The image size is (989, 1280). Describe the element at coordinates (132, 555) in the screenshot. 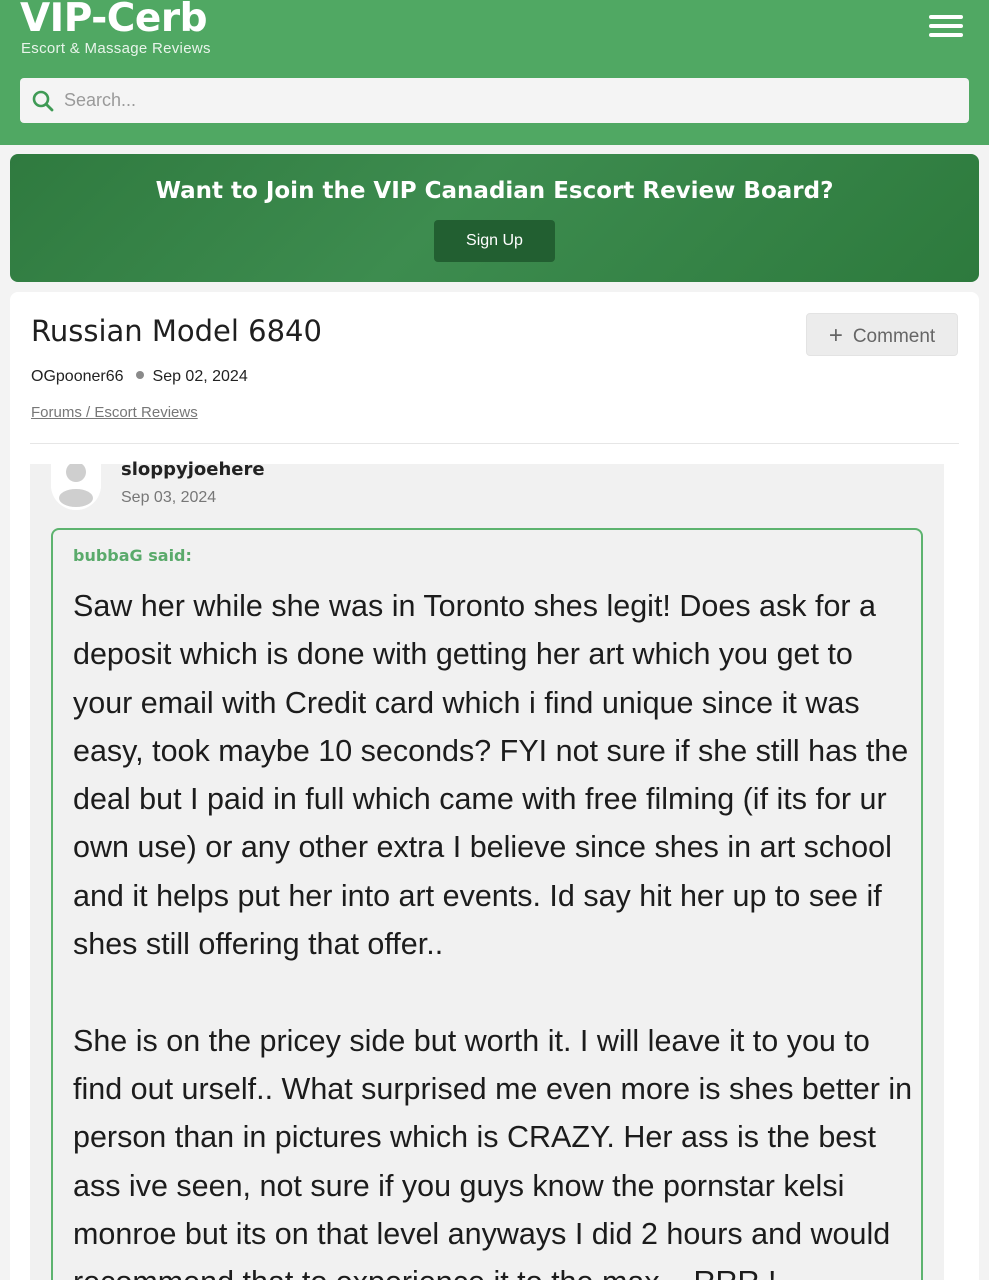

I see `quote-author: bubbaG said:` at that location.